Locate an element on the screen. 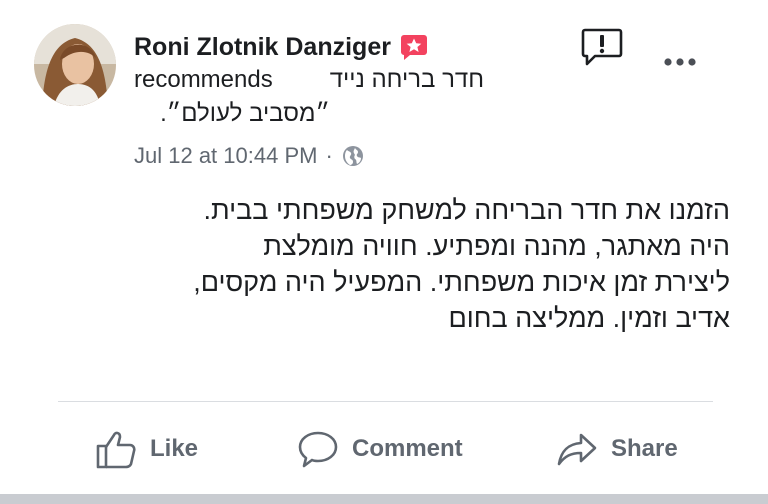  like-button: Like is located at coordinates (146, 449).